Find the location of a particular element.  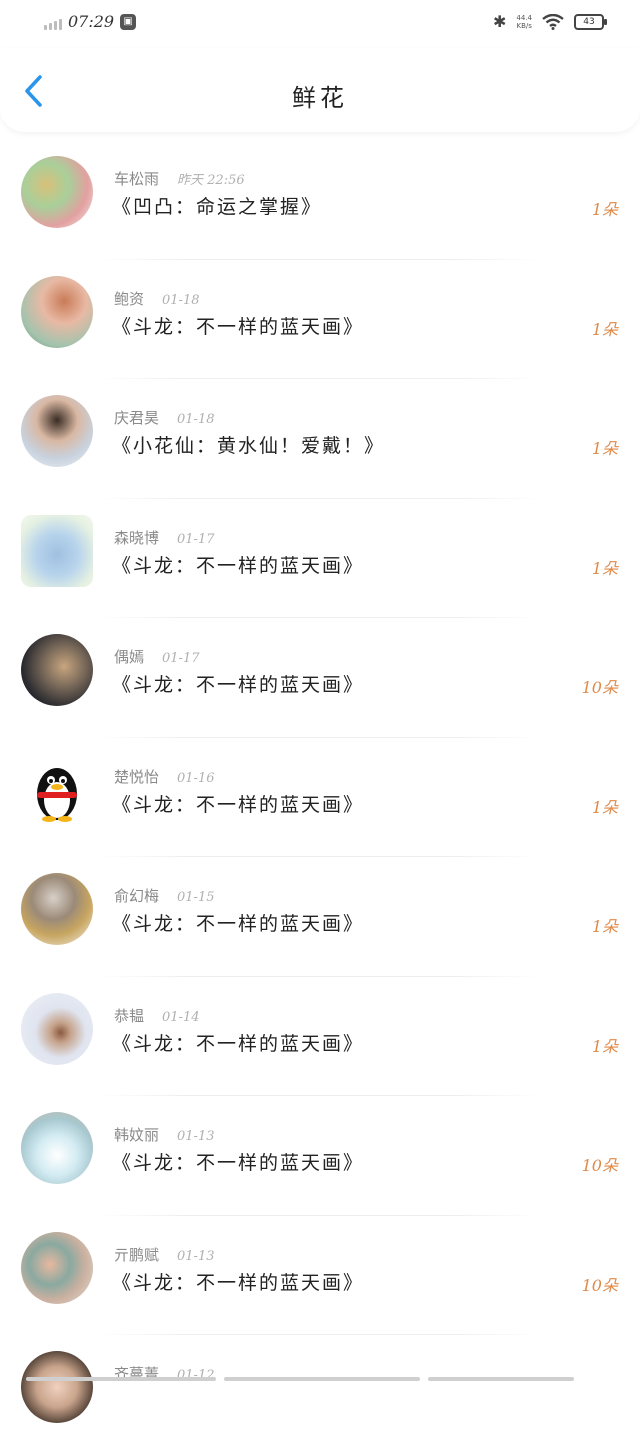

name-row: 楚悦怡 01-16 is located at coordinates (164, 776).